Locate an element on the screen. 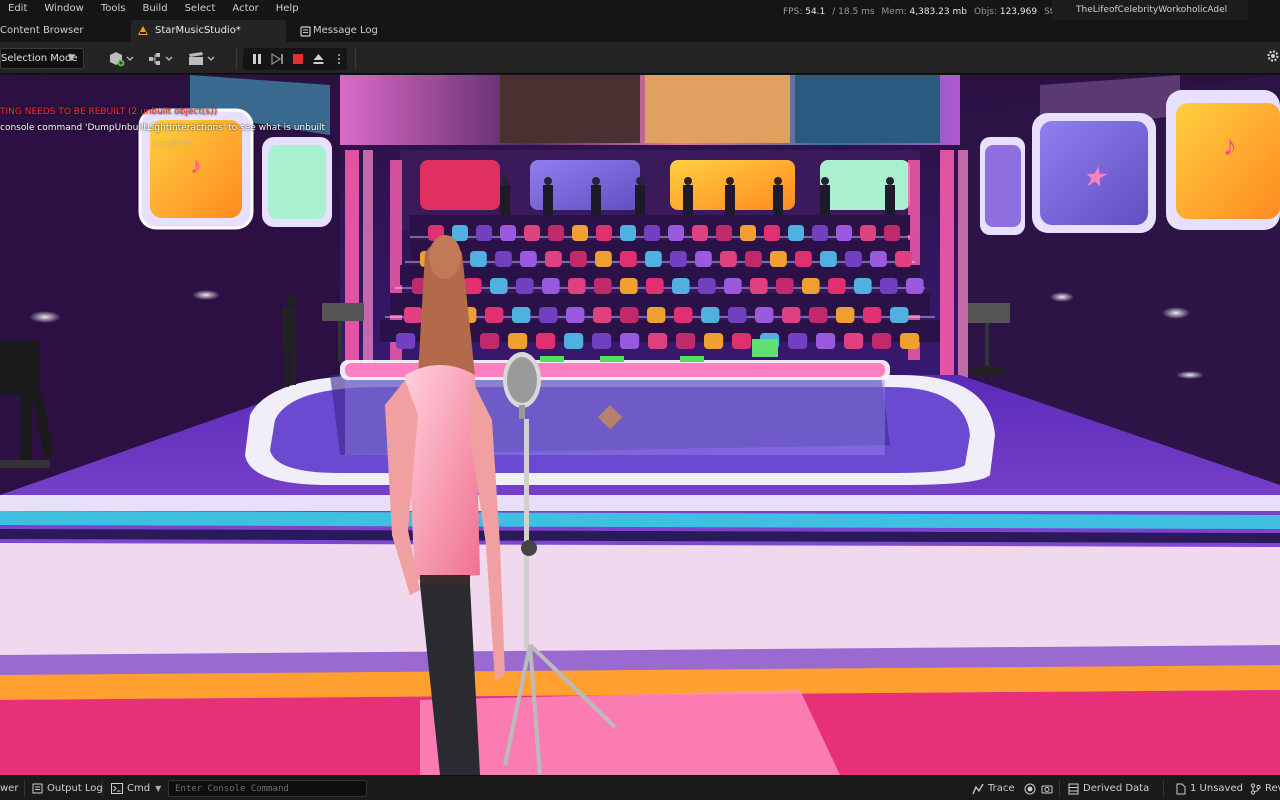 This screenshot has height=800, width=1280. gear-icon is located at coordinates (1273, 56).